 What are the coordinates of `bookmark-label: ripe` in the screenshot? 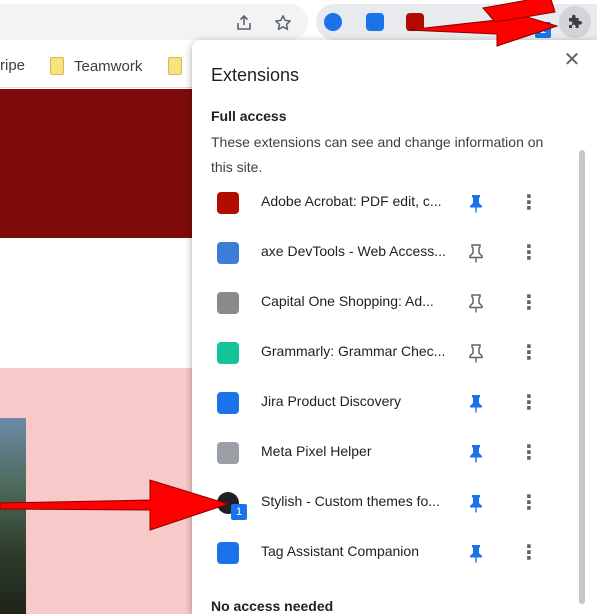 It's located at (13, 65).